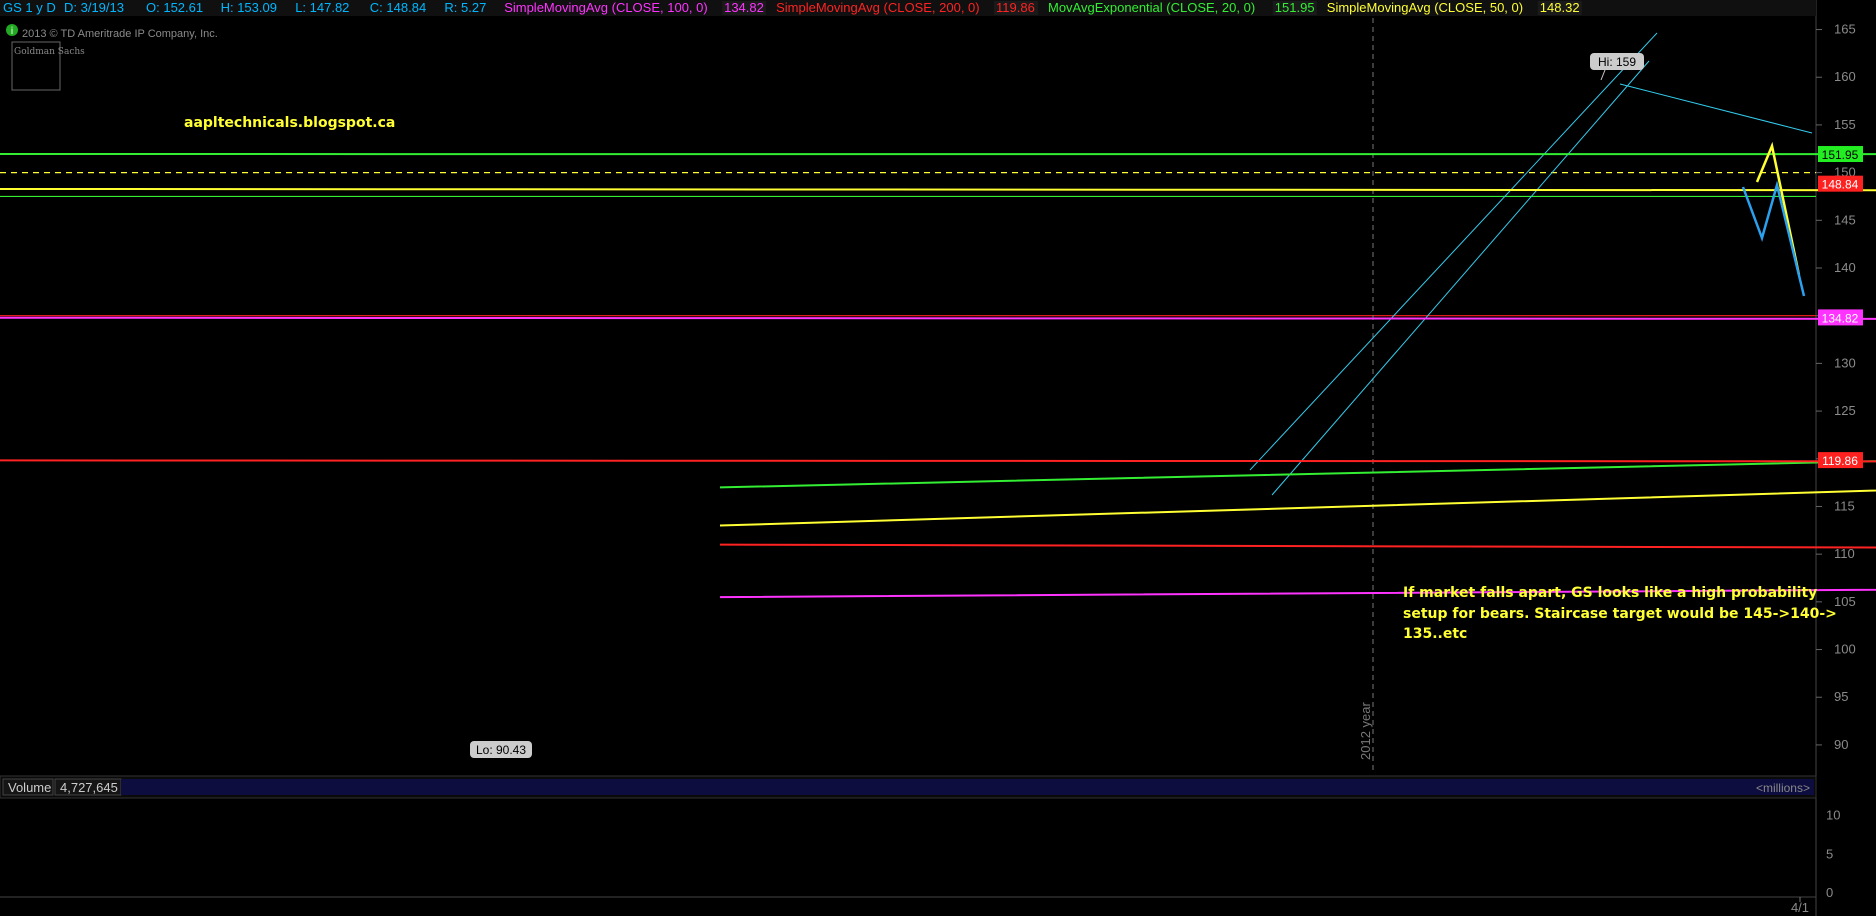 This screenshot has width=1876, height=916. What do you see at coordinates (289, 123) in the screenshot?
I see `blog-watermark: aapltechnicals.blogspot.ca` at bounding box center [289, 123].